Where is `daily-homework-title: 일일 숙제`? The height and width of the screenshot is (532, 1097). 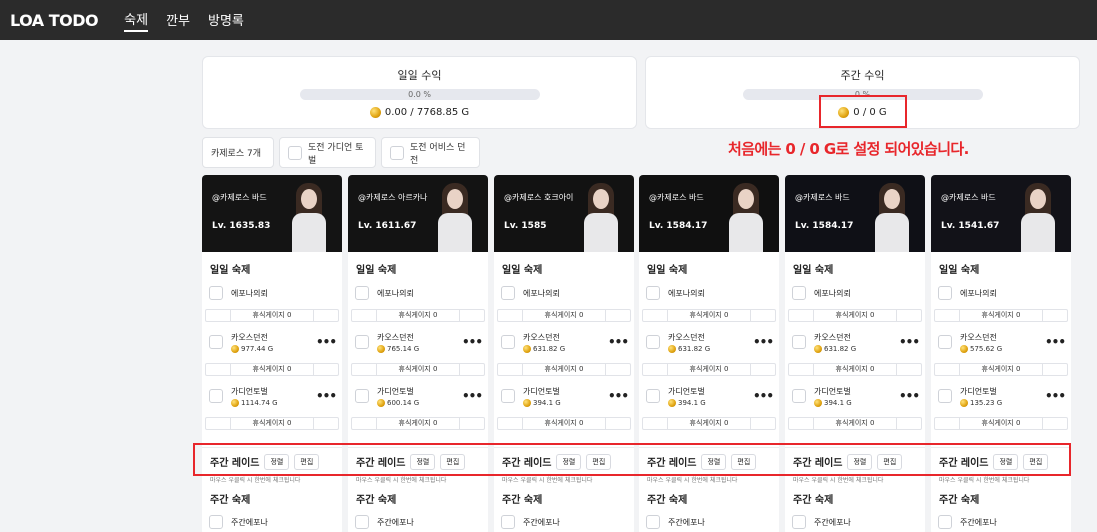
daily-homework-title: 일일 숙제 is located at coordinates (813, 270).